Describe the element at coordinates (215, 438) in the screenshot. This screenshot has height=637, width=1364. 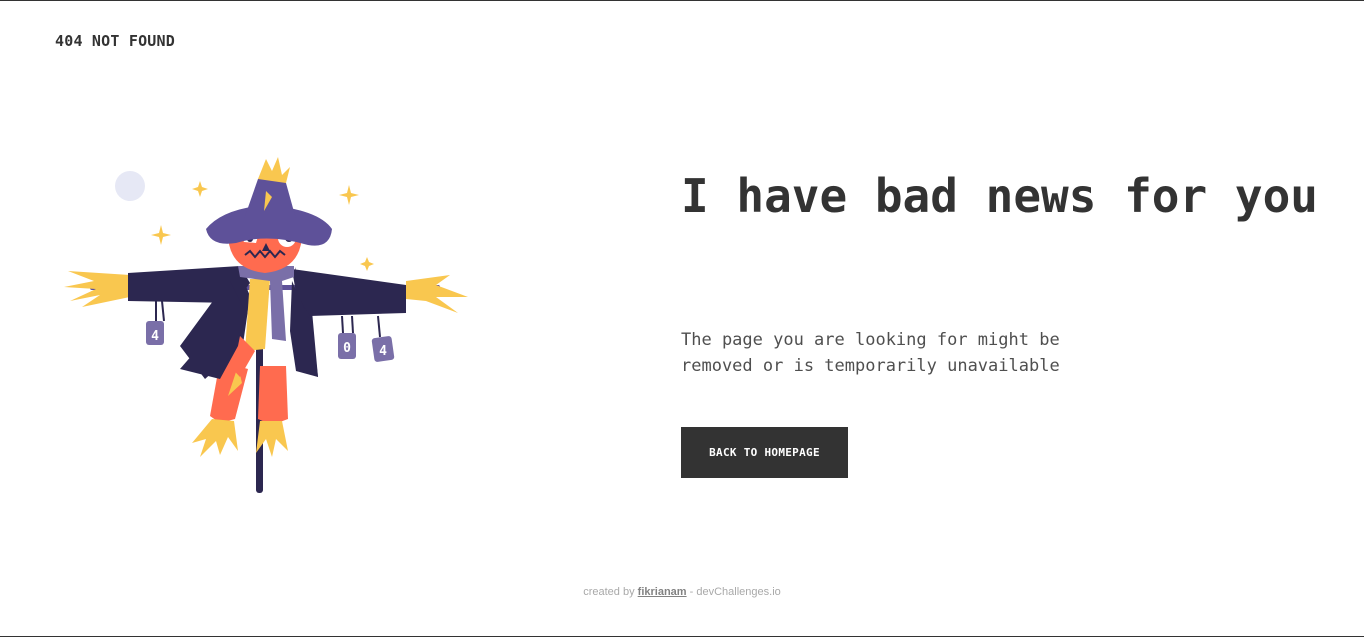
I see `straw-left-foot` at that location.